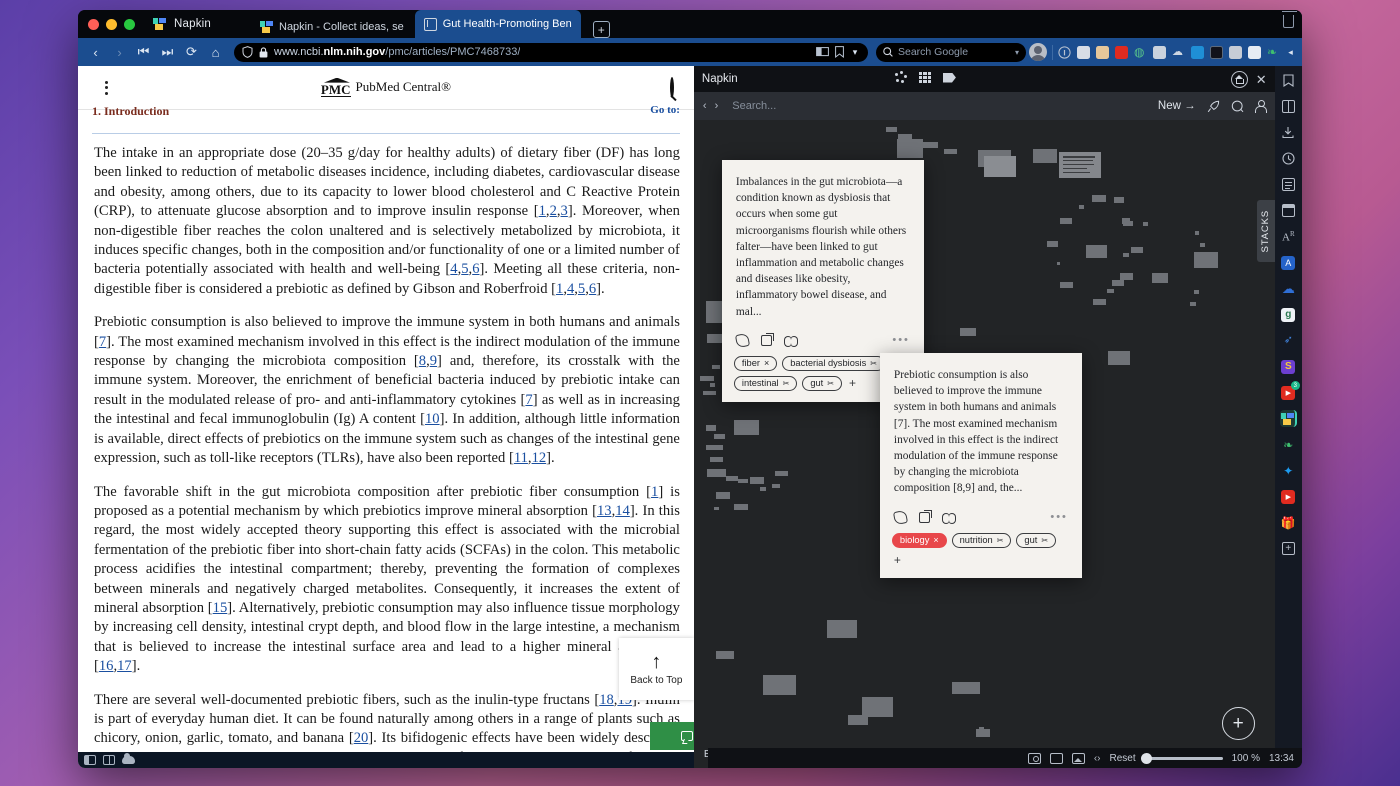  What do you see at coordinates (539, 458) in the screenshot?
I see `citation-link: 12` at bounding box center [539, 458].